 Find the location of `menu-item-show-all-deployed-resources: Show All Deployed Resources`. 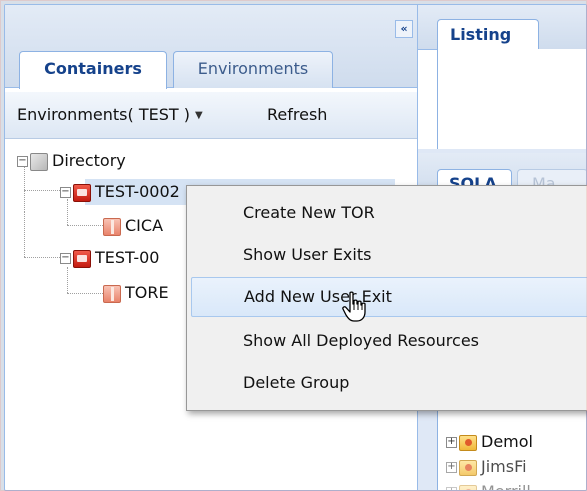

menu-item-show-all-deployed-resources: Show All Deployed Resources is located at coordinates (389, 341).